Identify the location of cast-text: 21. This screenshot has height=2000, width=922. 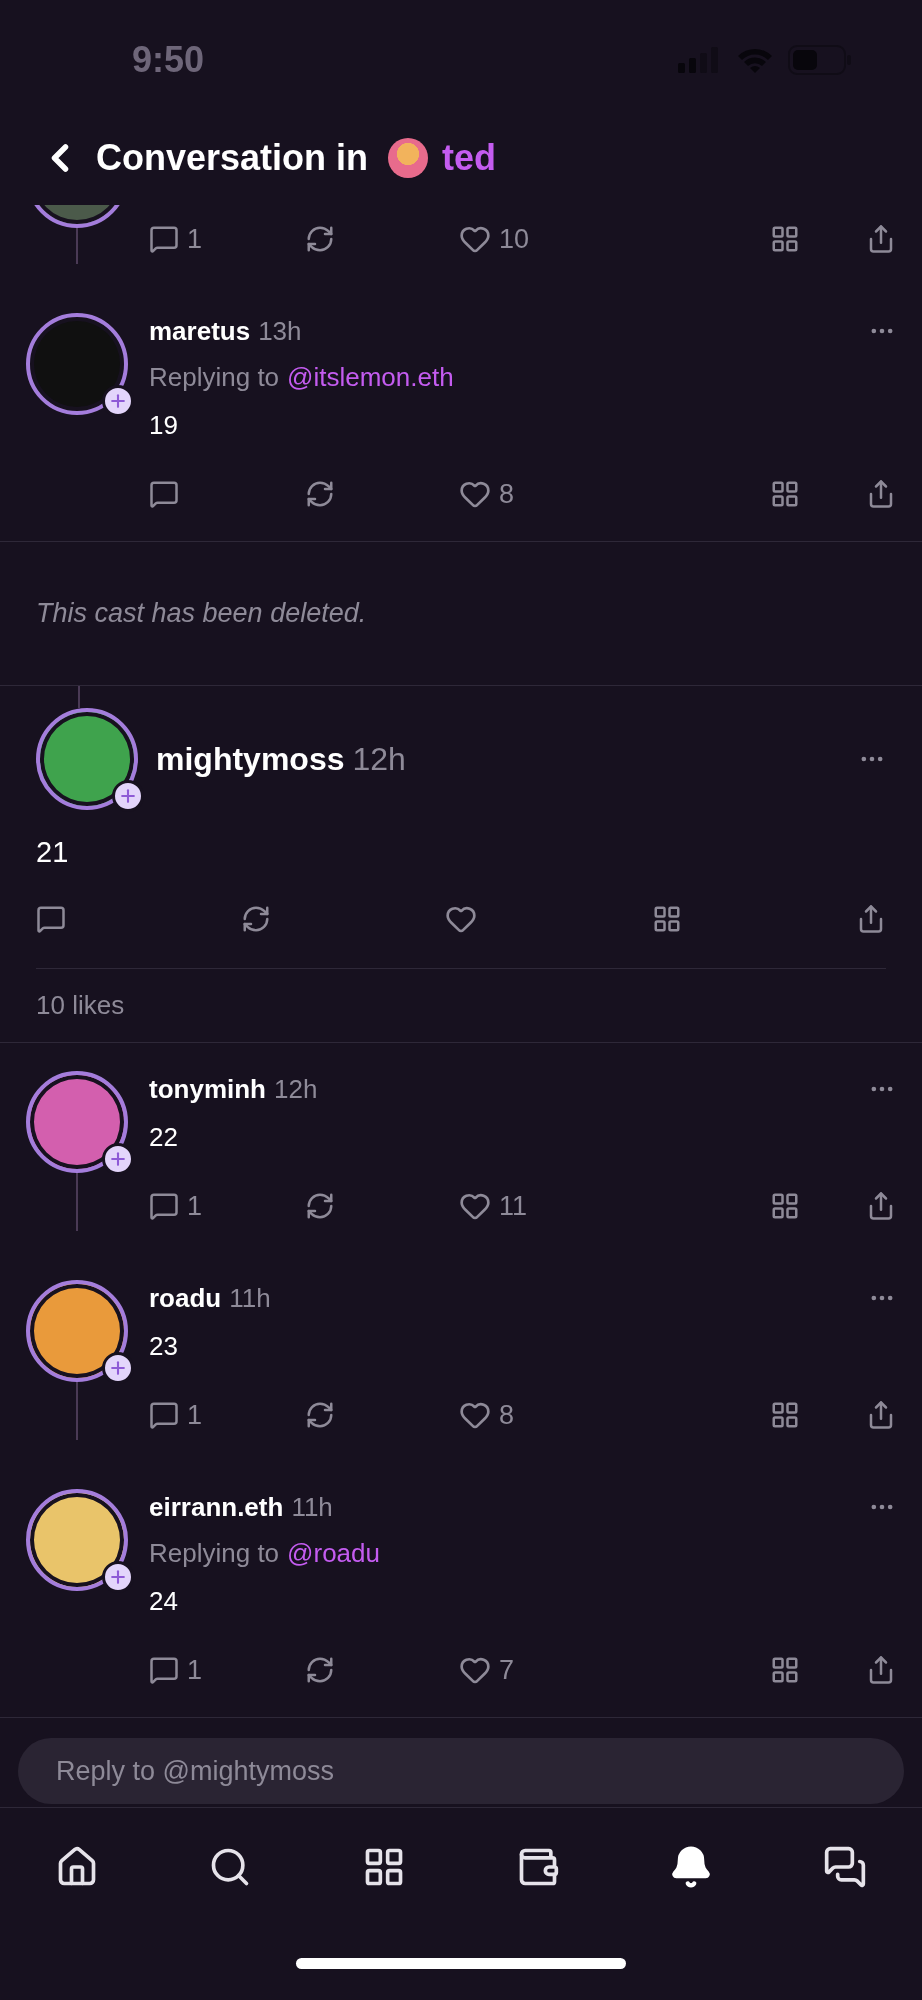
(53, 852).